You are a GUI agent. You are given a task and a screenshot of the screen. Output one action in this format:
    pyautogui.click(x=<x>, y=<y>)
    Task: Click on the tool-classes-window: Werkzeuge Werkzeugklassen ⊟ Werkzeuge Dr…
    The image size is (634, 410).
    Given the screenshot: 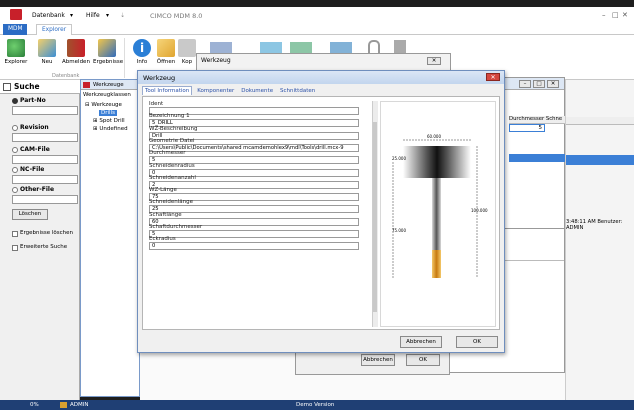 What is the action you would take?
    pyautogui.click(x=110, y=238)
    